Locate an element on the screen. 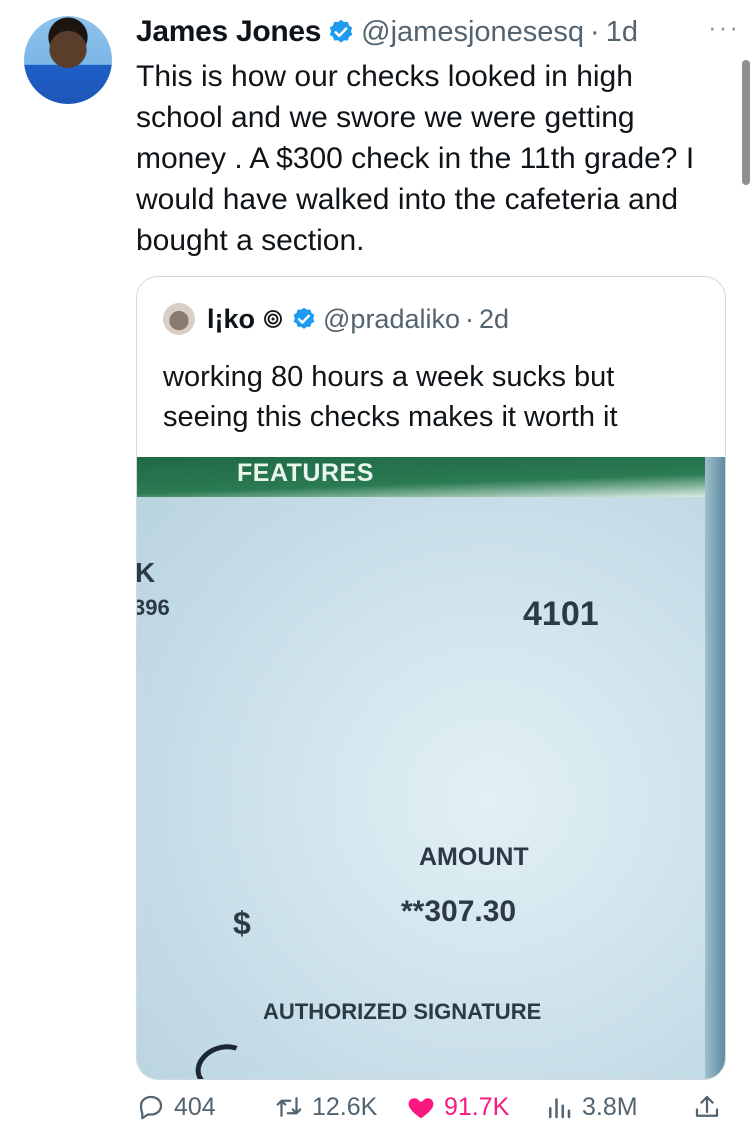  check-code: 396 is located at coordinates (153, 607).